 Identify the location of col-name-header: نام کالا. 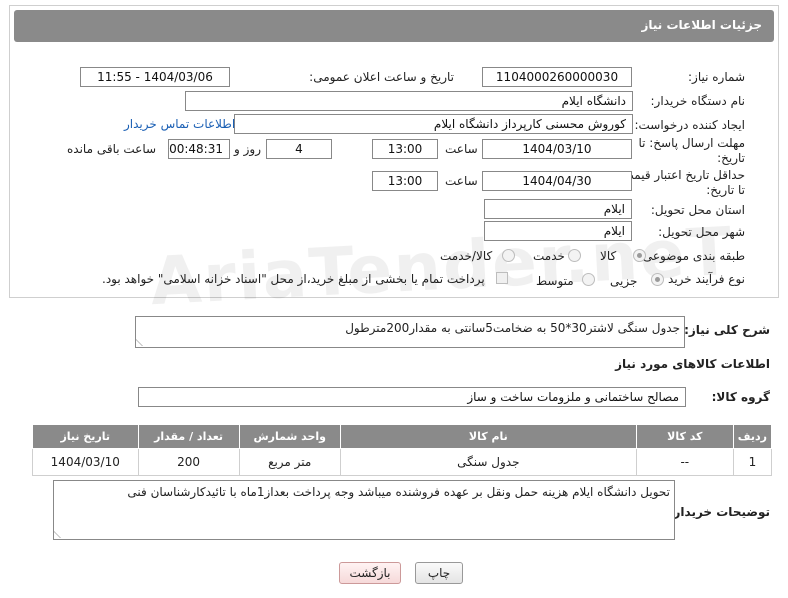
(488, 436).